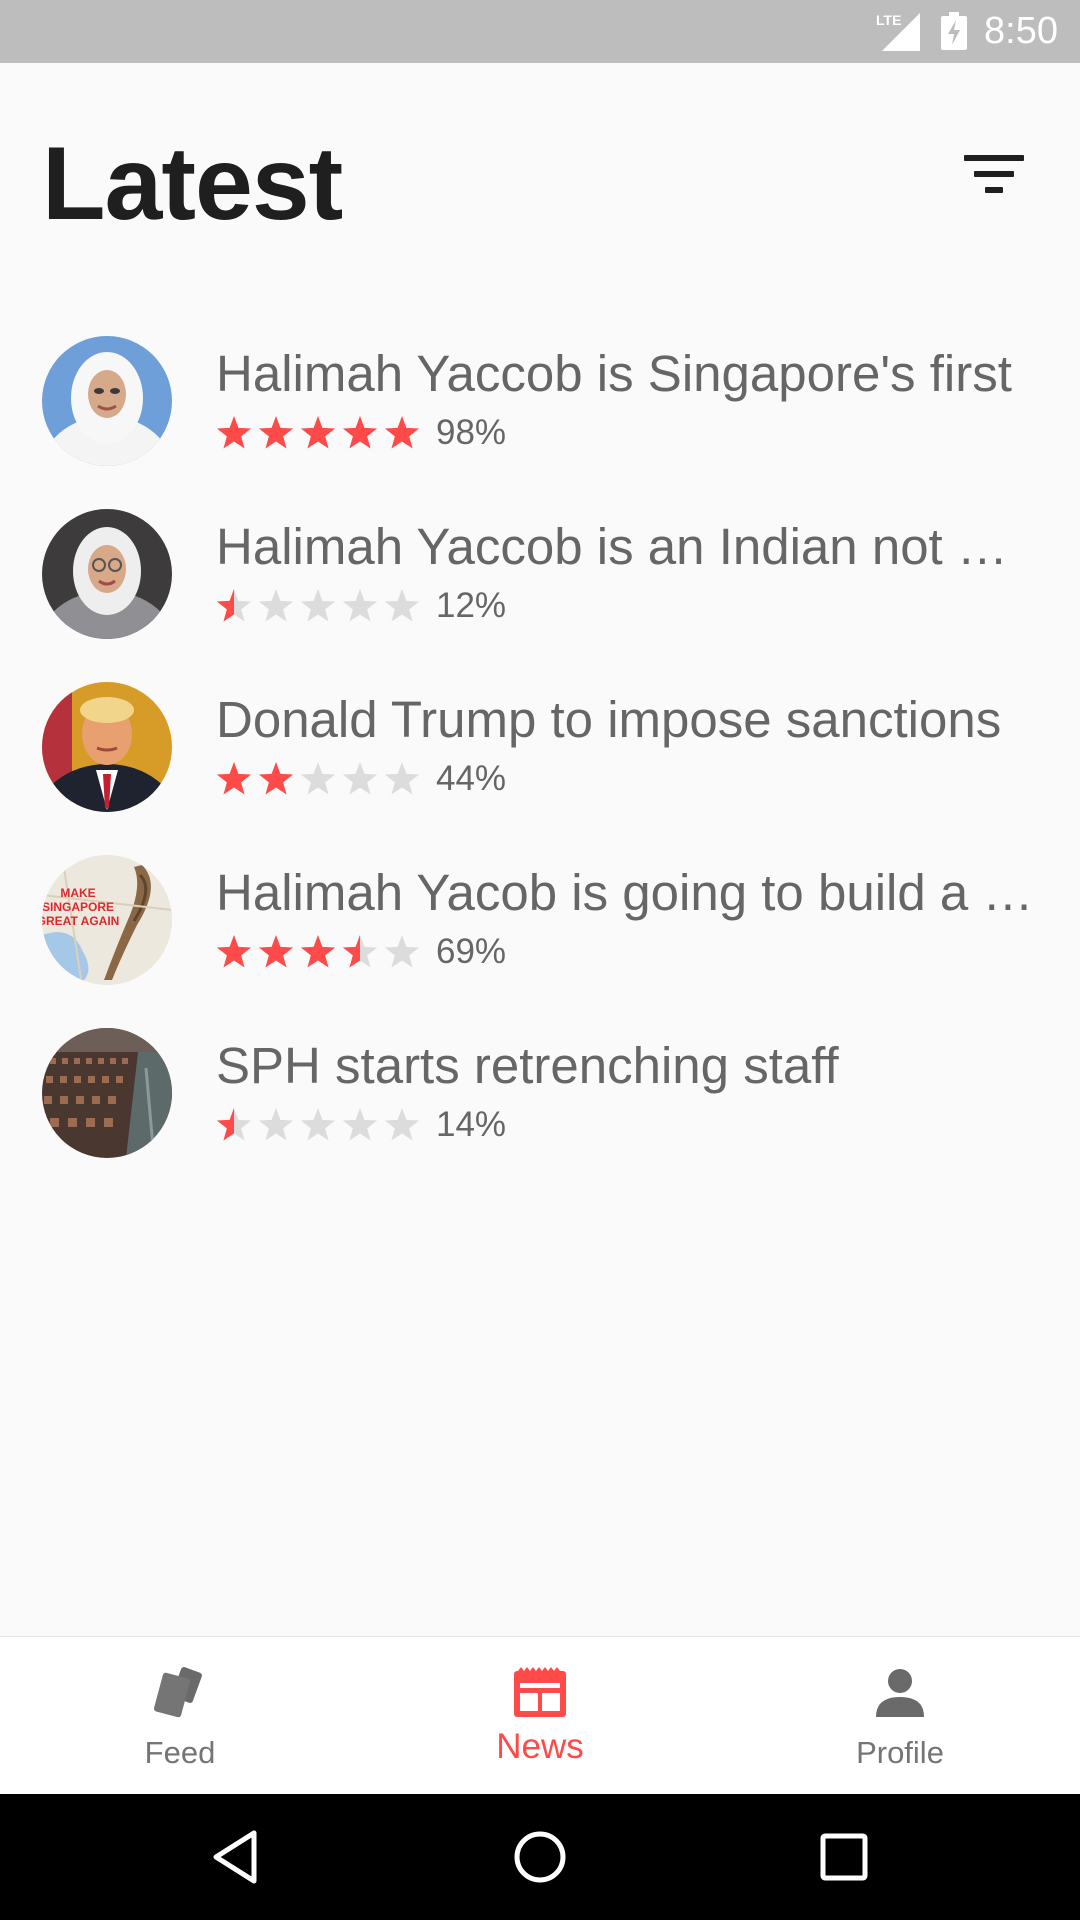 The image size is (1080, 1920). What do you see at coordinates (471, 1124) in the screenshot?
I see `rating-percent: 14%` at bounding box center [471, 1124].